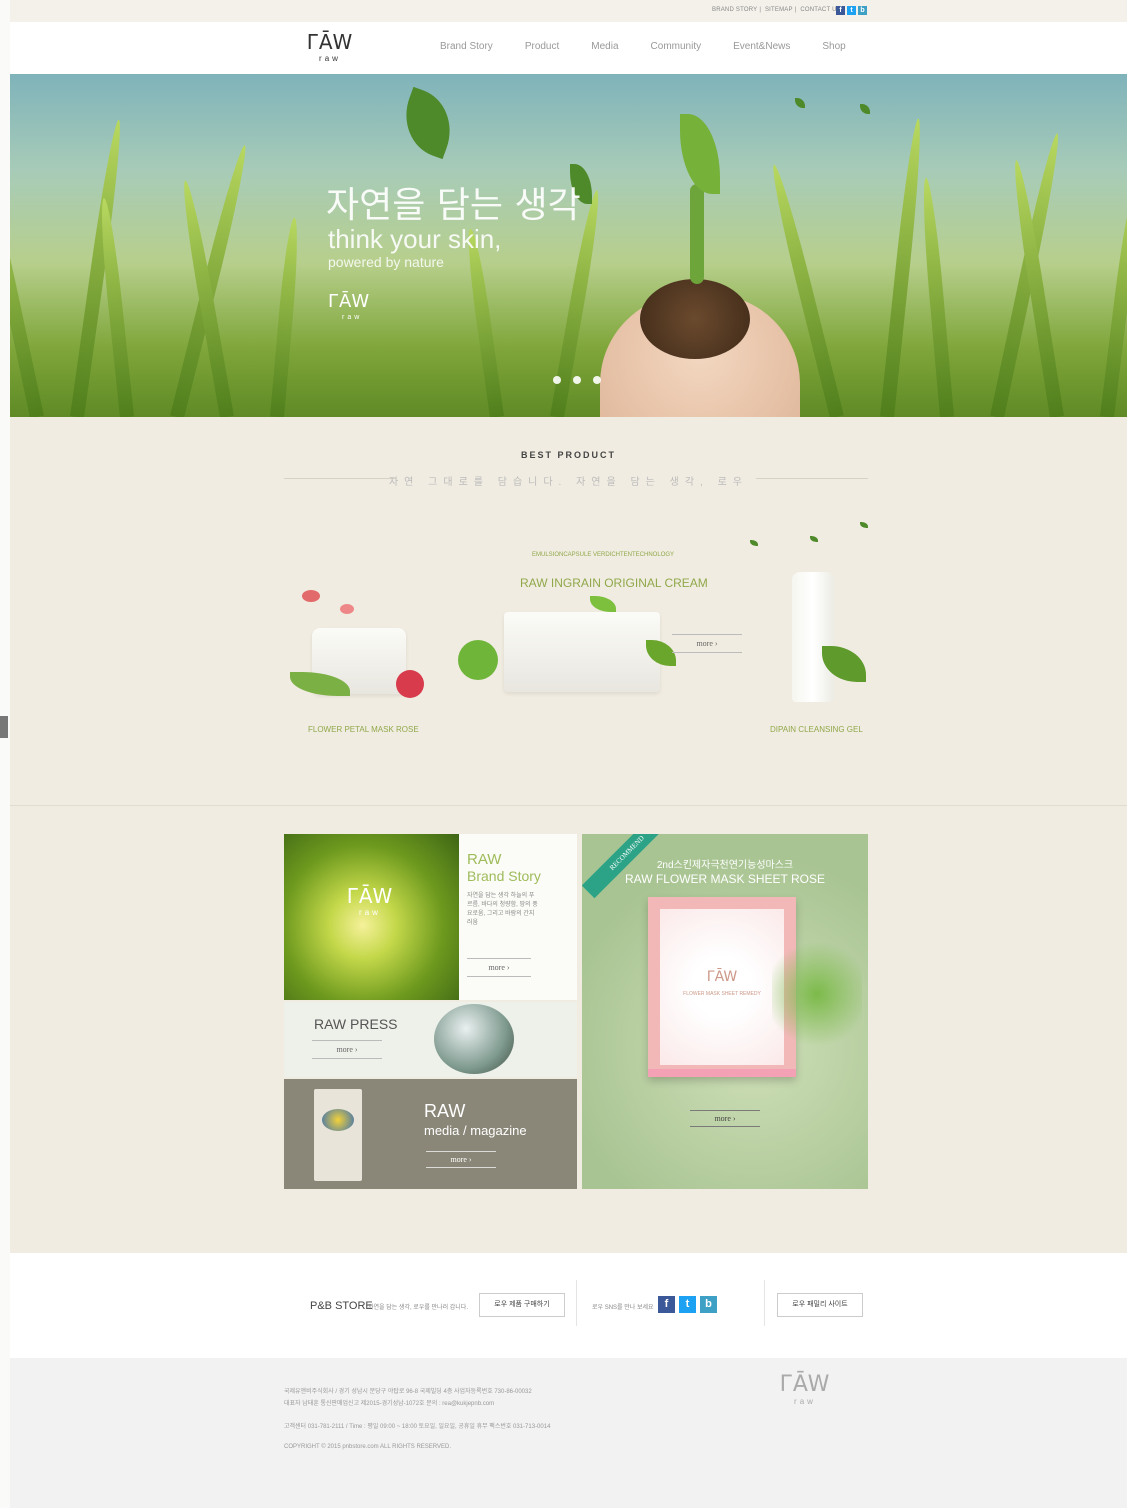 The image size is (1127, 1508). I want to click on site-logo: ΓĀW raw, so click(330, 47).